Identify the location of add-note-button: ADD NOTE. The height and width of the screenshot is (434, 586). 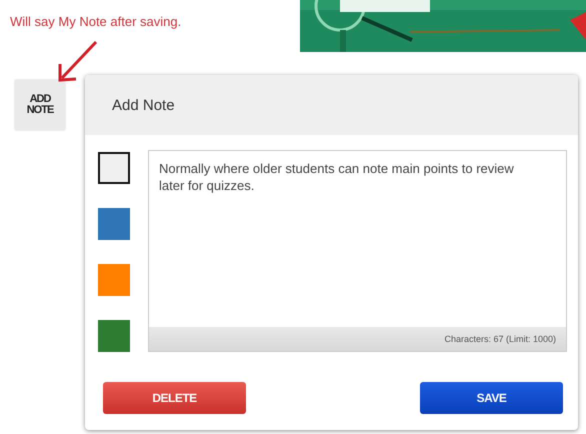
(40, 105).